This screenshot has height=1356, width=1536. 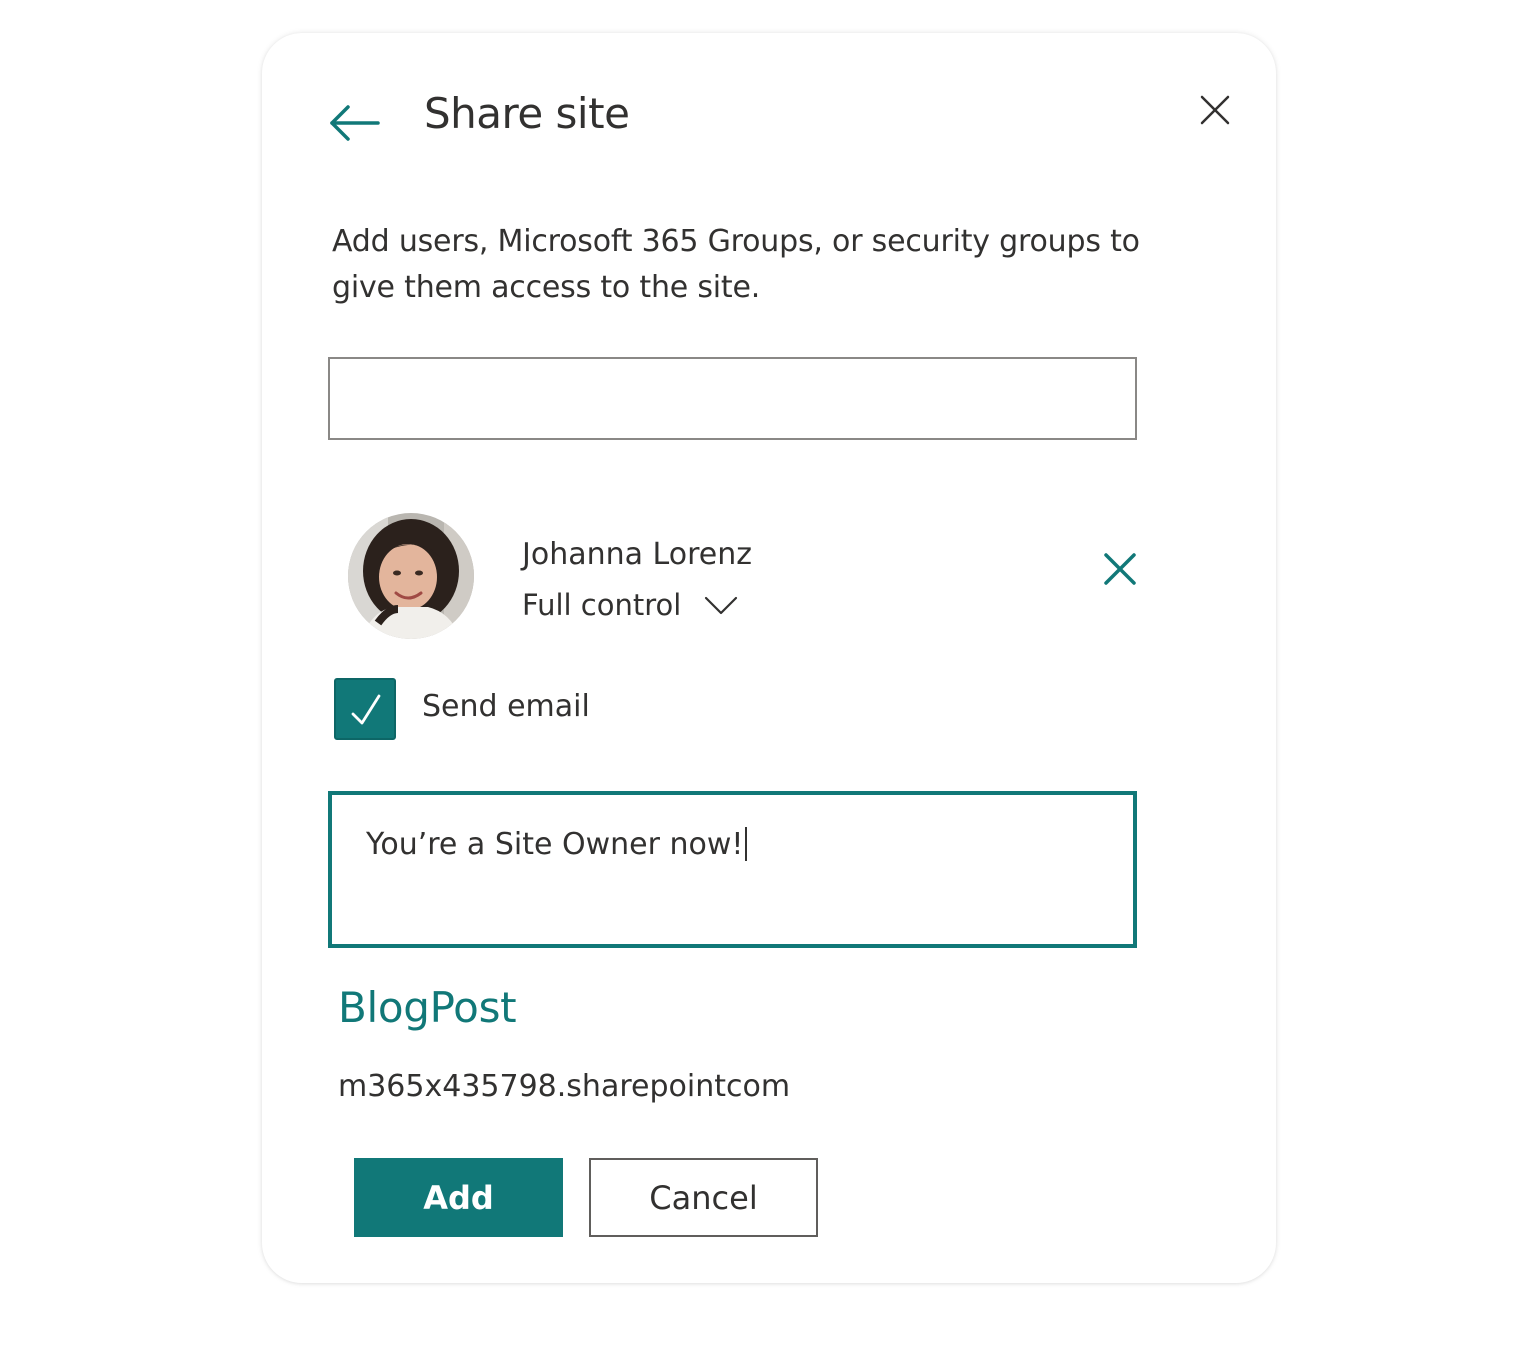 I want to click on arrow-left-icon, so click(x=355, y=123).